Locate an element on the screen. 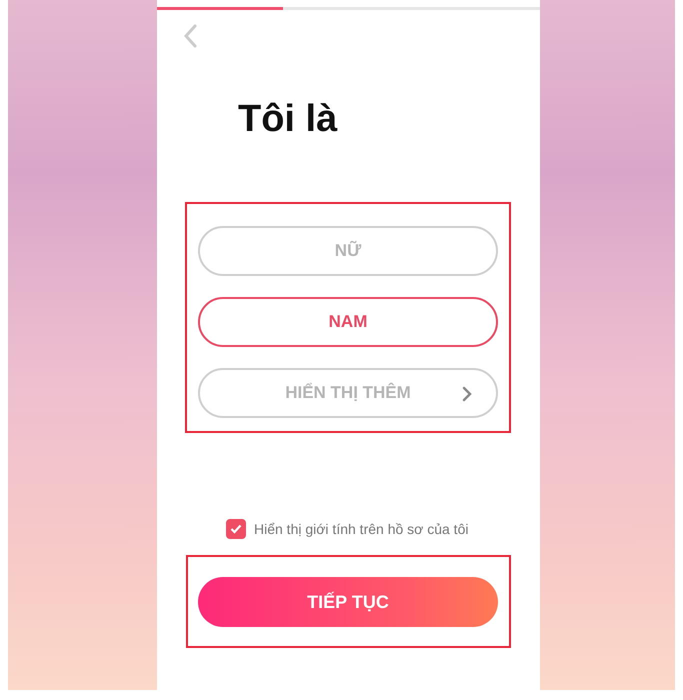  chevron-icon is located at coordinates (467, 394).